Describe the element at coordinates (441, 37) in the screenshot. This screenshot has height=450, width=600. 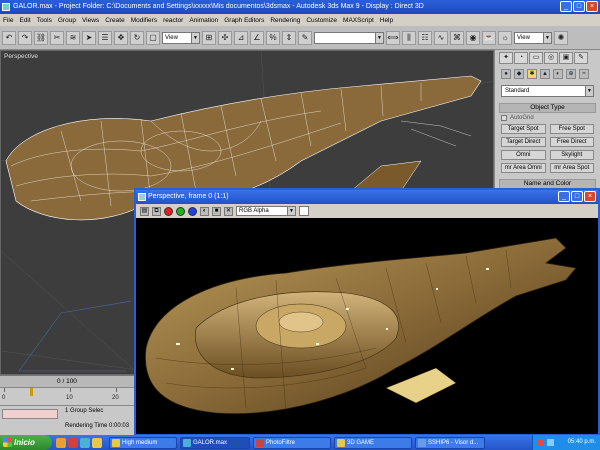
I see `curve-editor-icon: ∿` at that location.